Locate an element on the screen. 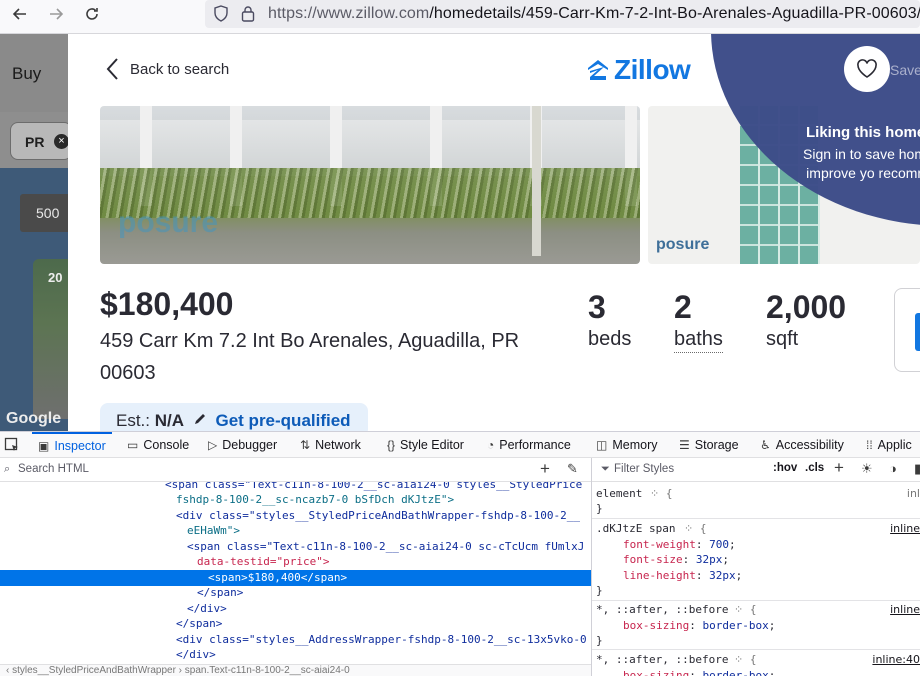 The width and height of the screenshot is (920, 676). light-theme-icon: ☀ is located at coordinates (867, 469).